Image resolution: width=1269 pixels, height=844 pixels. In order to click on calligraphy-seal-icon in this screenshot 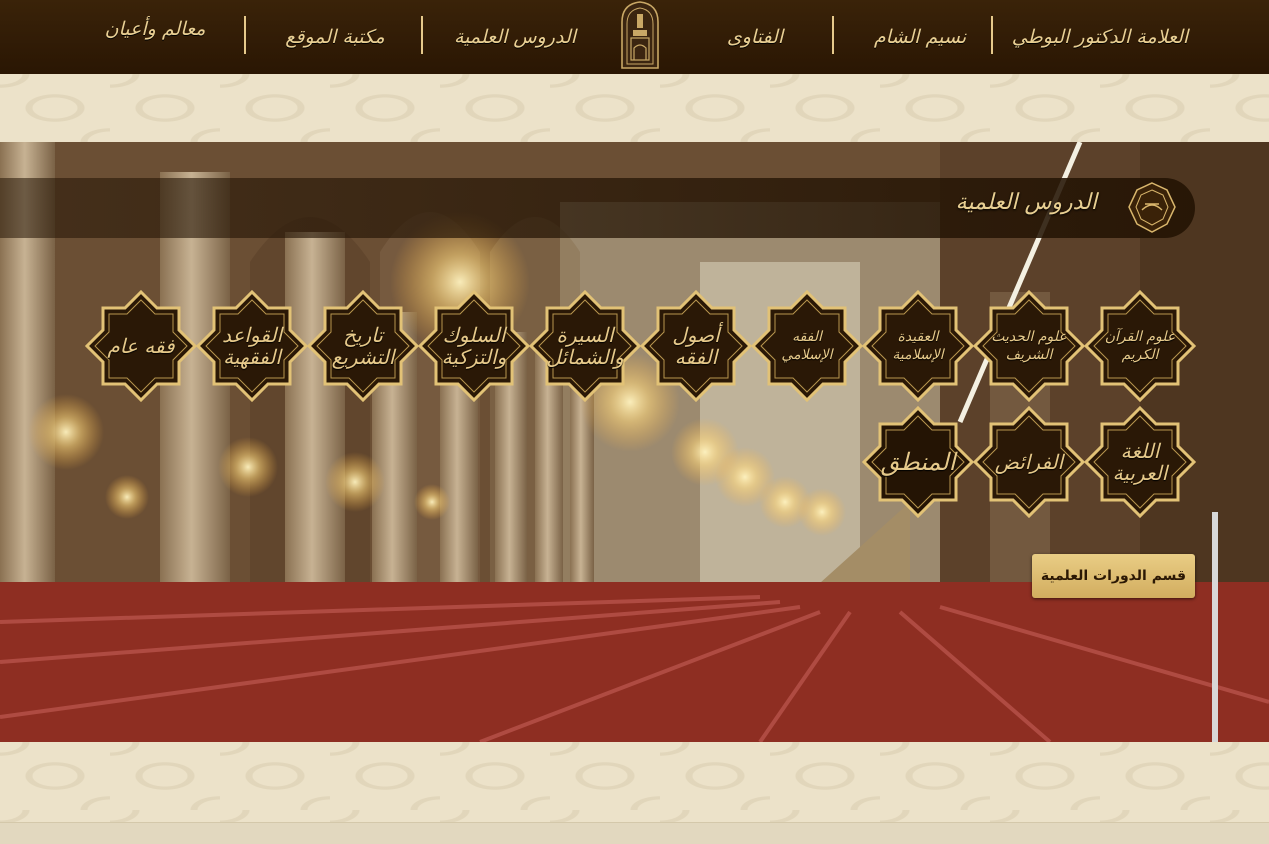, I will do `click(1152, 208)`.